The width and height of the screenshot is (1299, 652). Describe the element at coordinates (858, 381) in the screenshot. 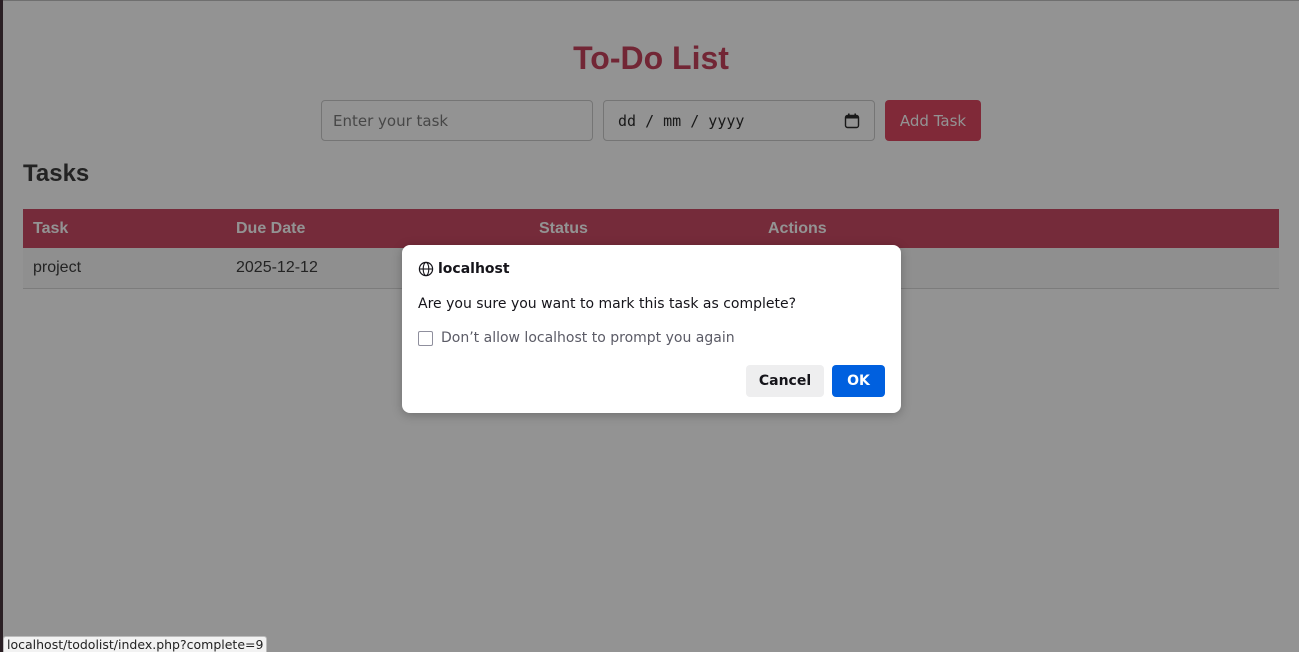

I see `ok-button: OK` at that location.